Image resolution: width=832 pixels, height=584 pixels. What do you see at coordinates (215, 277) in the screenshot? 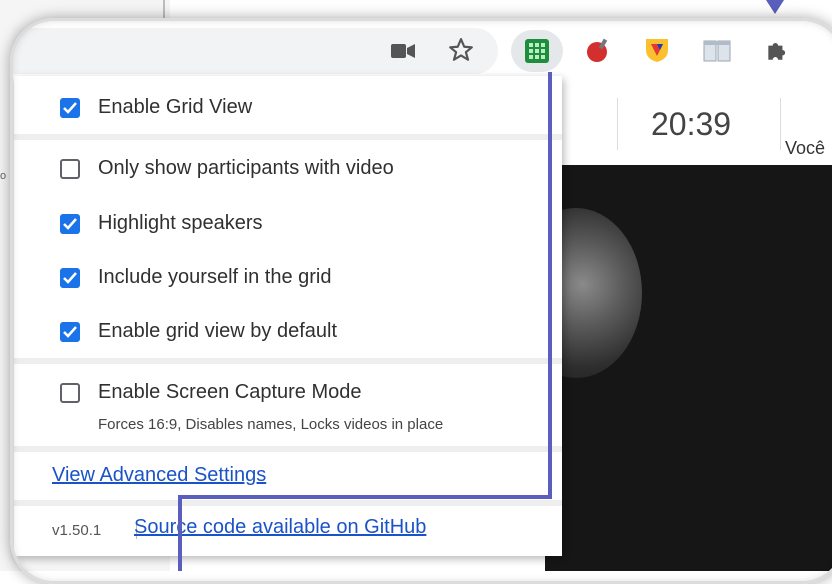
I see `option-label: Include yourself in the grid` at bounding box center [215, 277].